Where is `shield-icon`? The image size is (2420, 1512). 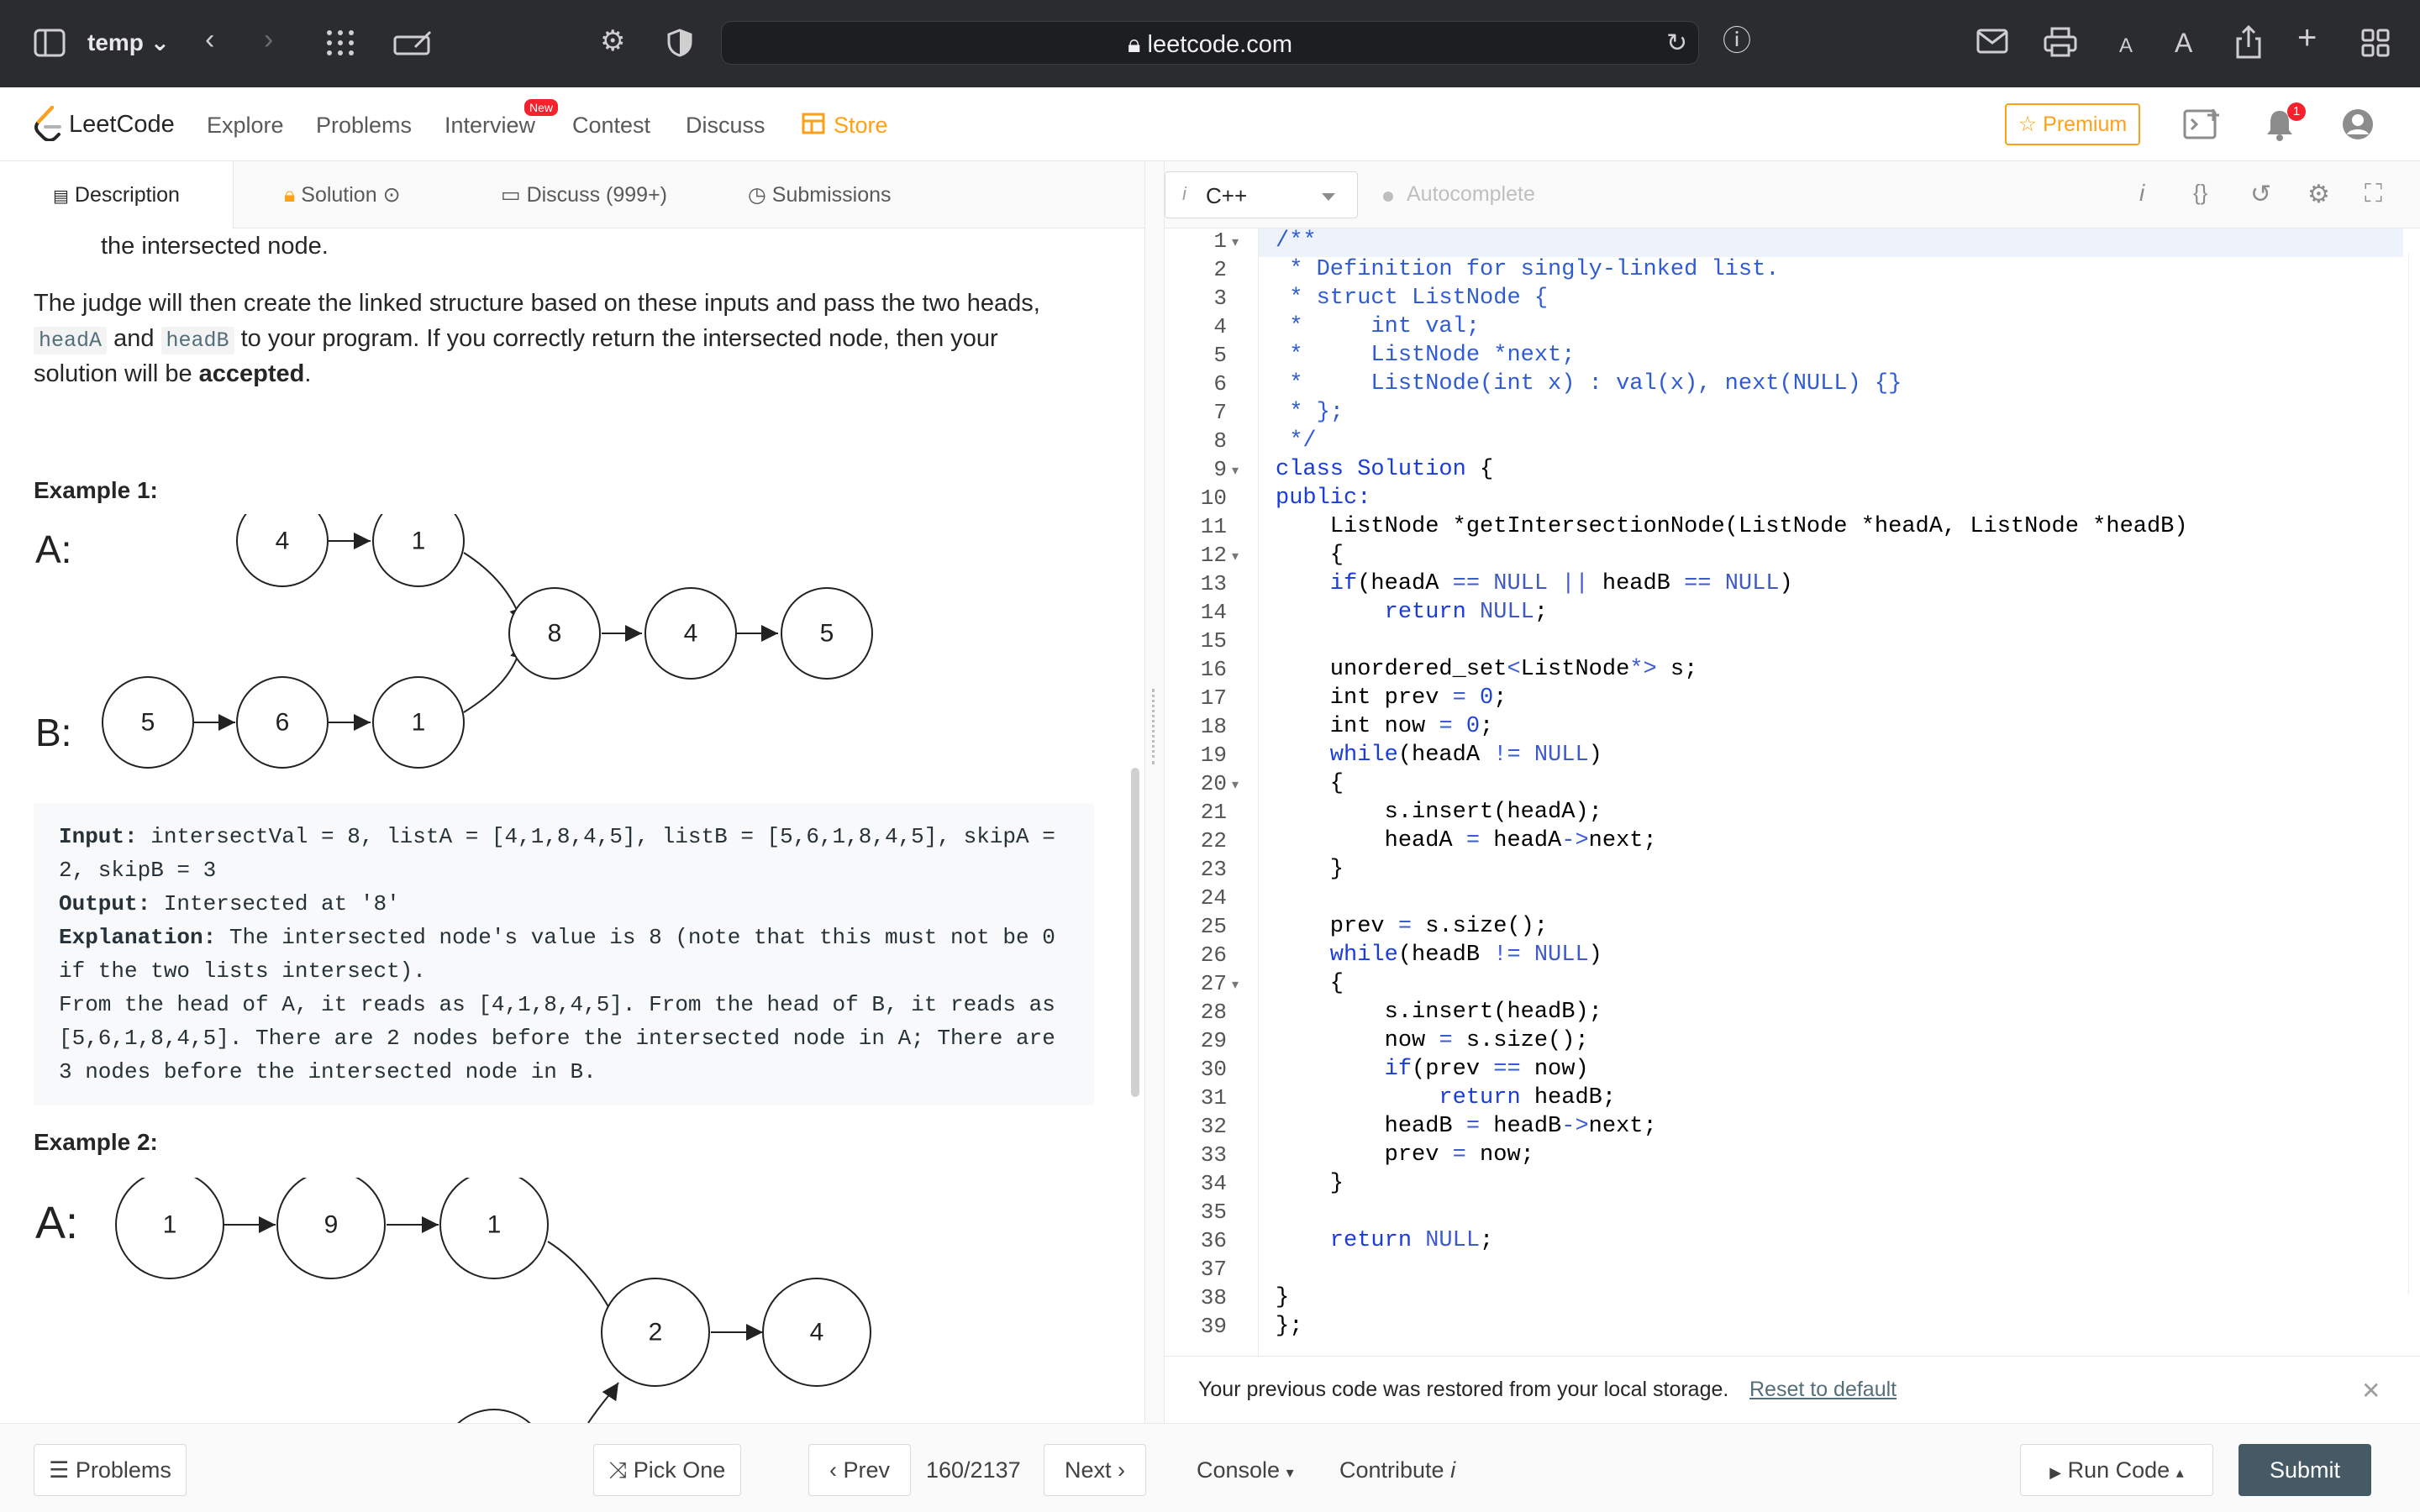 shield-icon is located at coordinates (679, 45).